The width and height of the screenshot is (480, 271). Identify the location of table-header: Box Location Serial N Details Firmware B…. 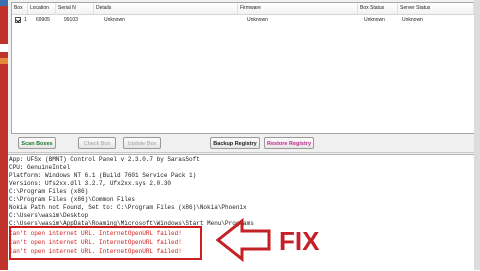
(243, 9).